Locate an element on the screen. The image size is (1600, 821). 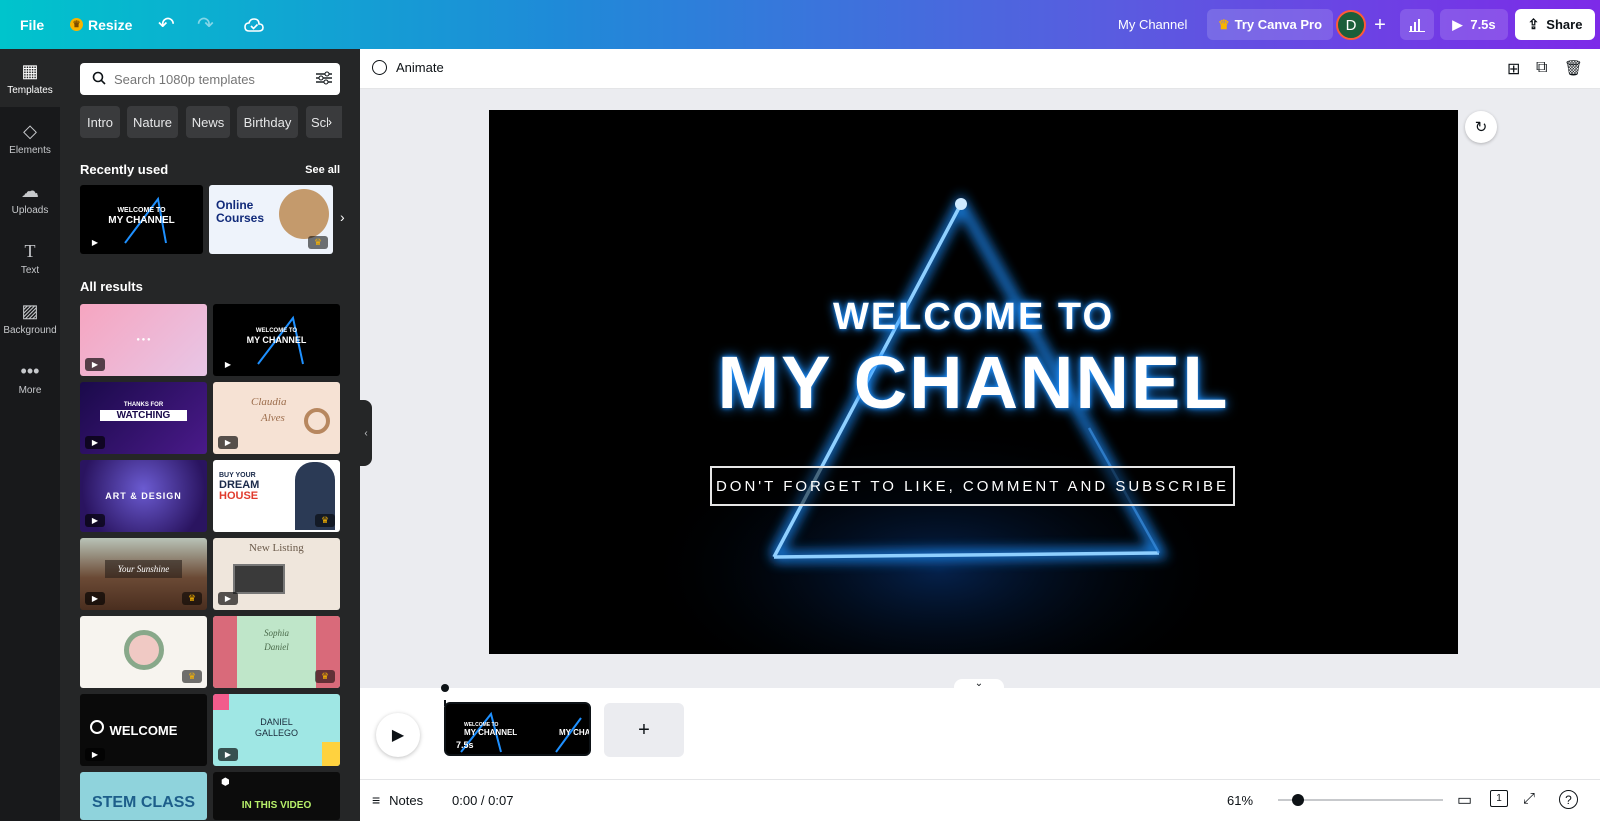
template-thumb: BUY YOUR DREAM HOUSE ♛ is located at coordinates (276, 496).